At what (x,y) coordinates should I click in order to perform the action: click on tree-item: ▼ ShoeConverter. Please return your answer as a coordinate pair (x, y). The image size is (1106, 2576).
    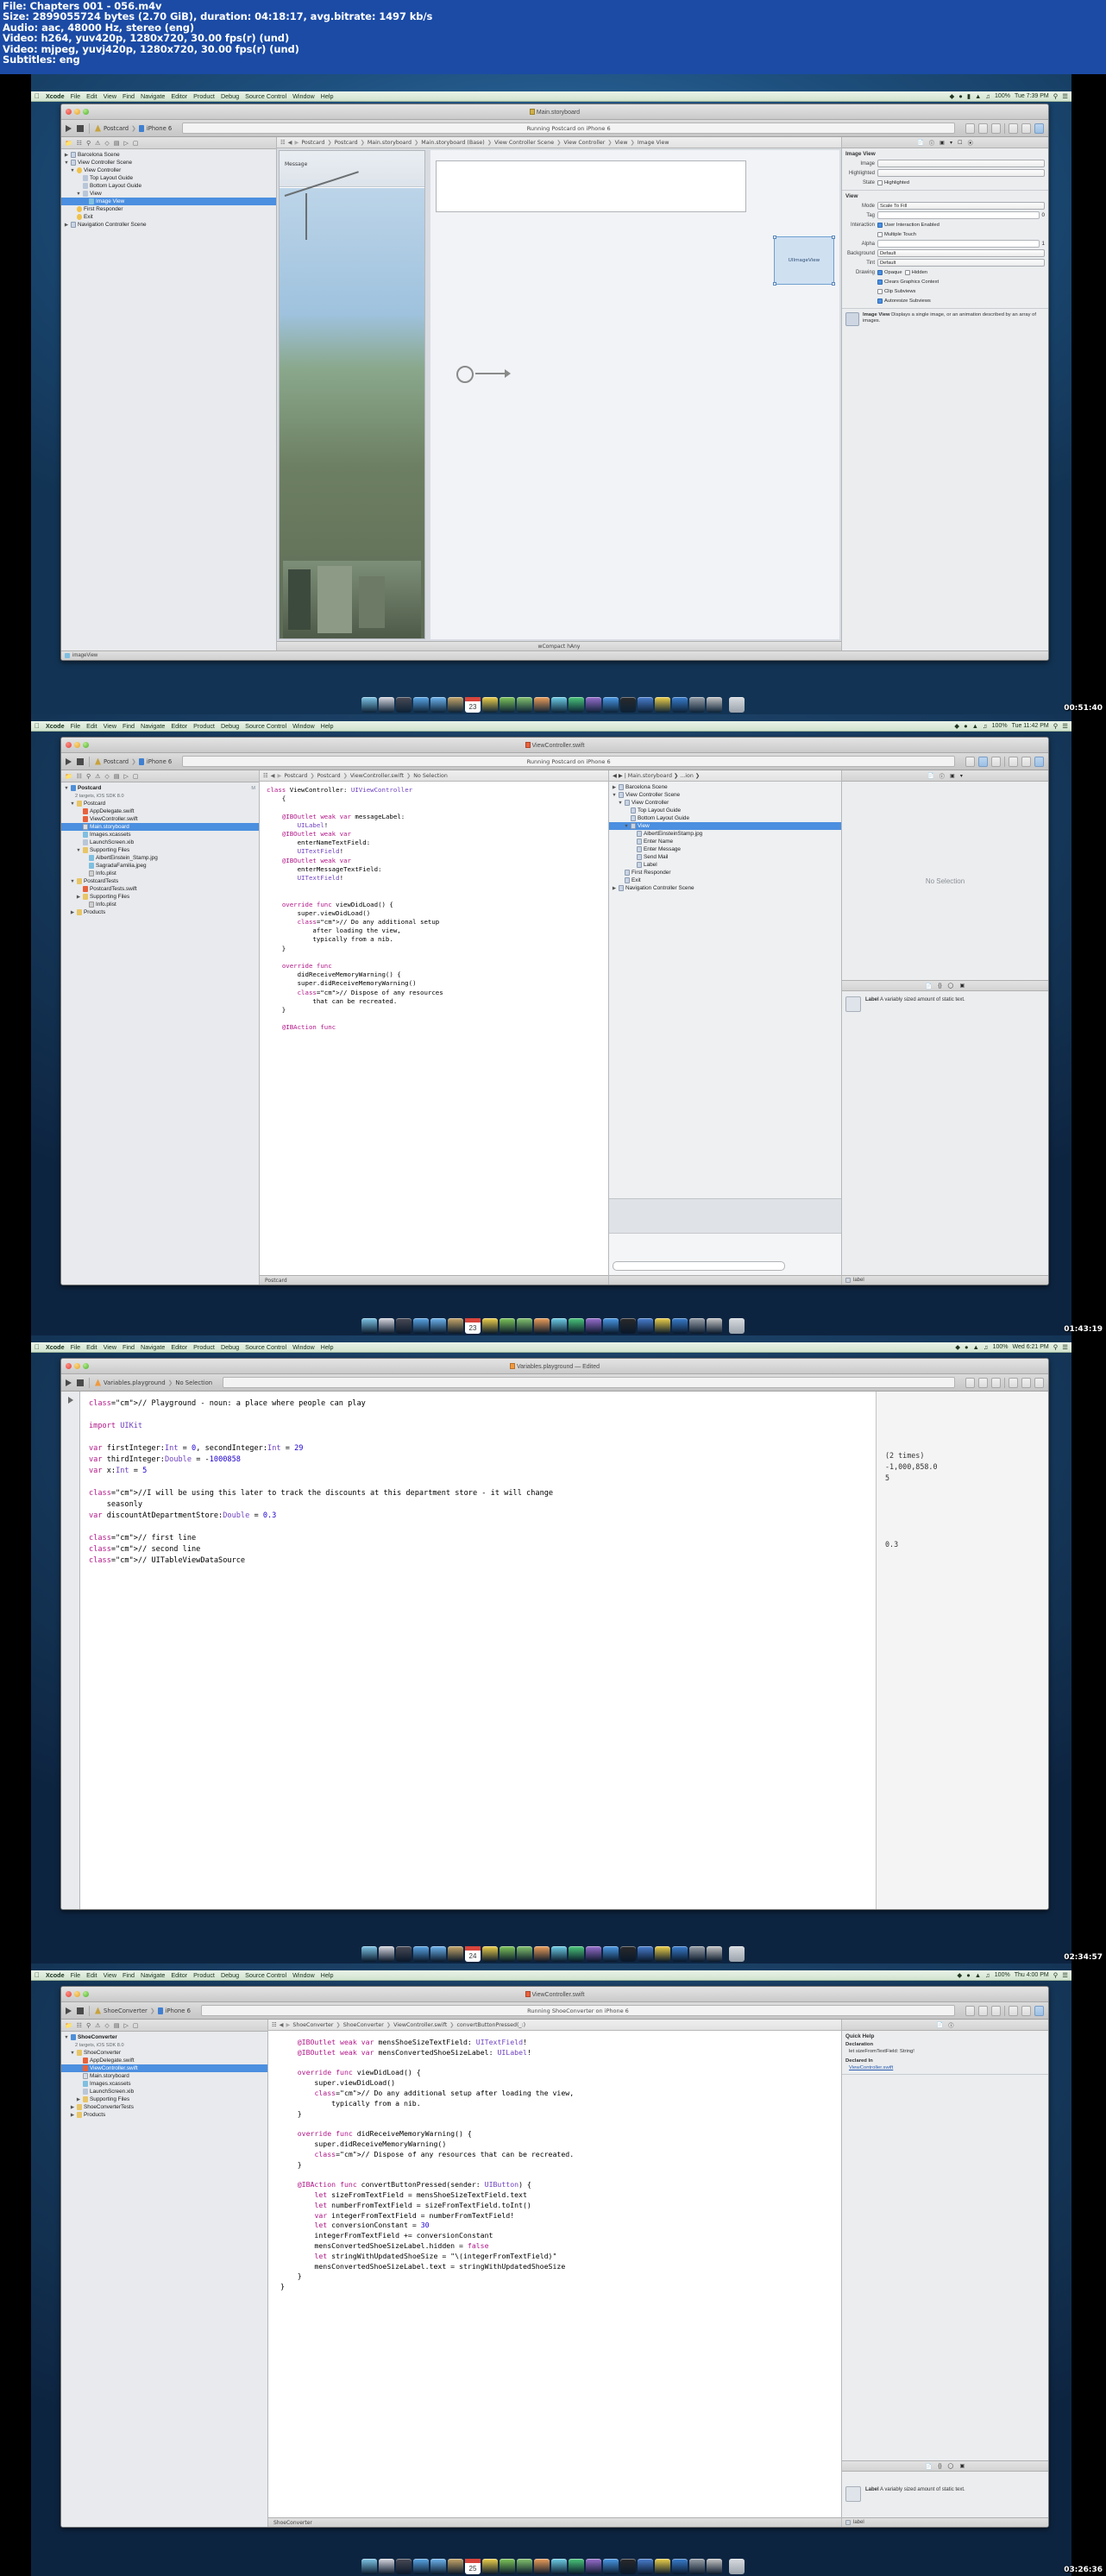
    Looking at the image, I should click on (164, 2037).